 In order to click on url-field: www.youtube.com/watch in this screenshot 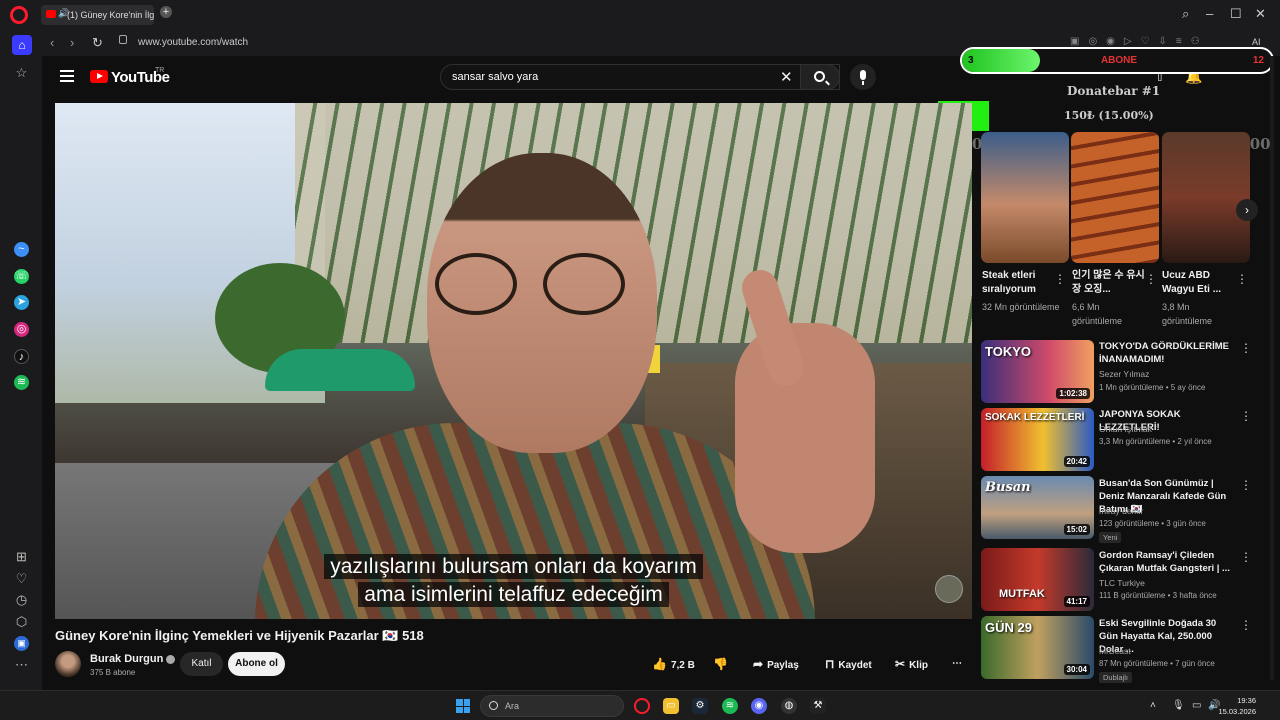, I will do `click(193, 42)`.